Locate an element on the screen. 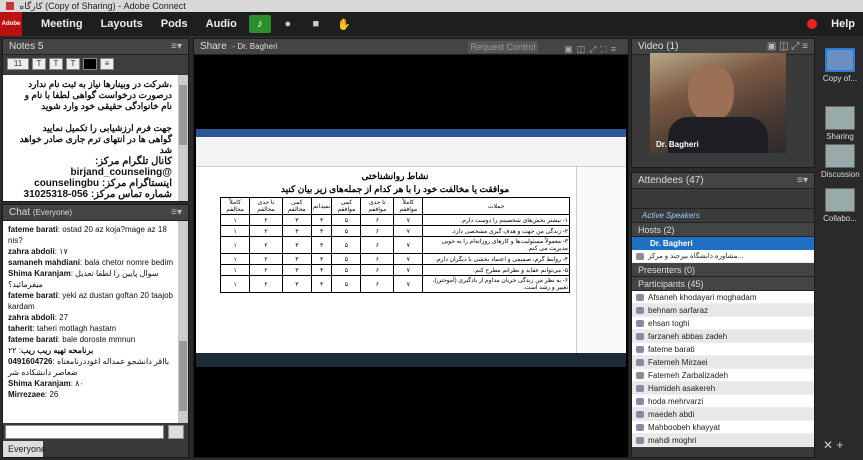  hosts-section: Hosts (2) is located at coordinates (723, 230).